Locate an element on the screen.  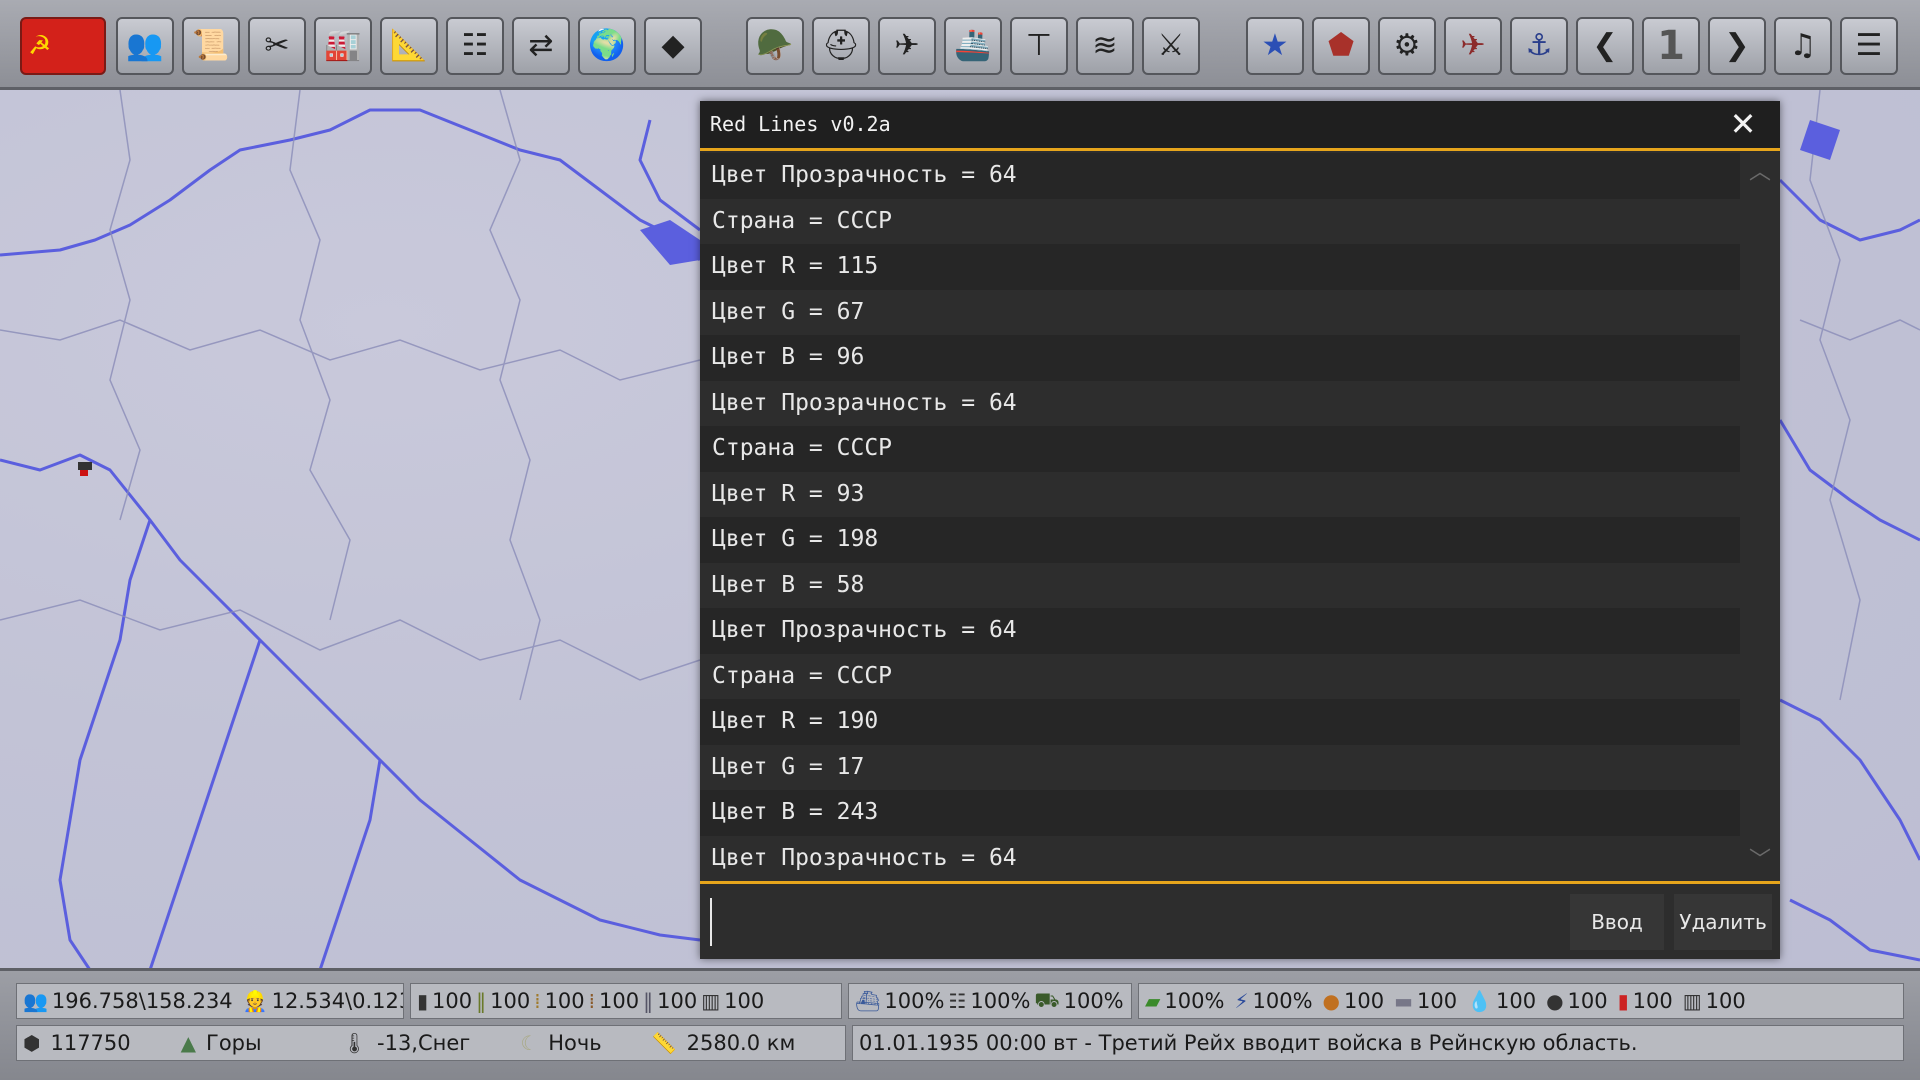
transport-panel: ⛴ 100% ☷ 100% ⛟ 100% is located at coordinates (990, 1001).